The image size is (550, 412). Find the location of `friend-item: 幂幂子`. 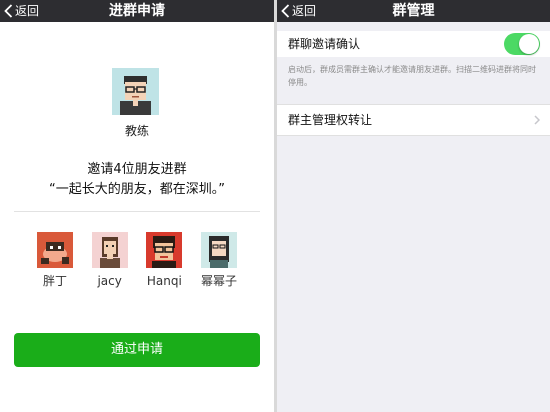

friend-item: 幂幂子 is located at coordinates (219, 260).